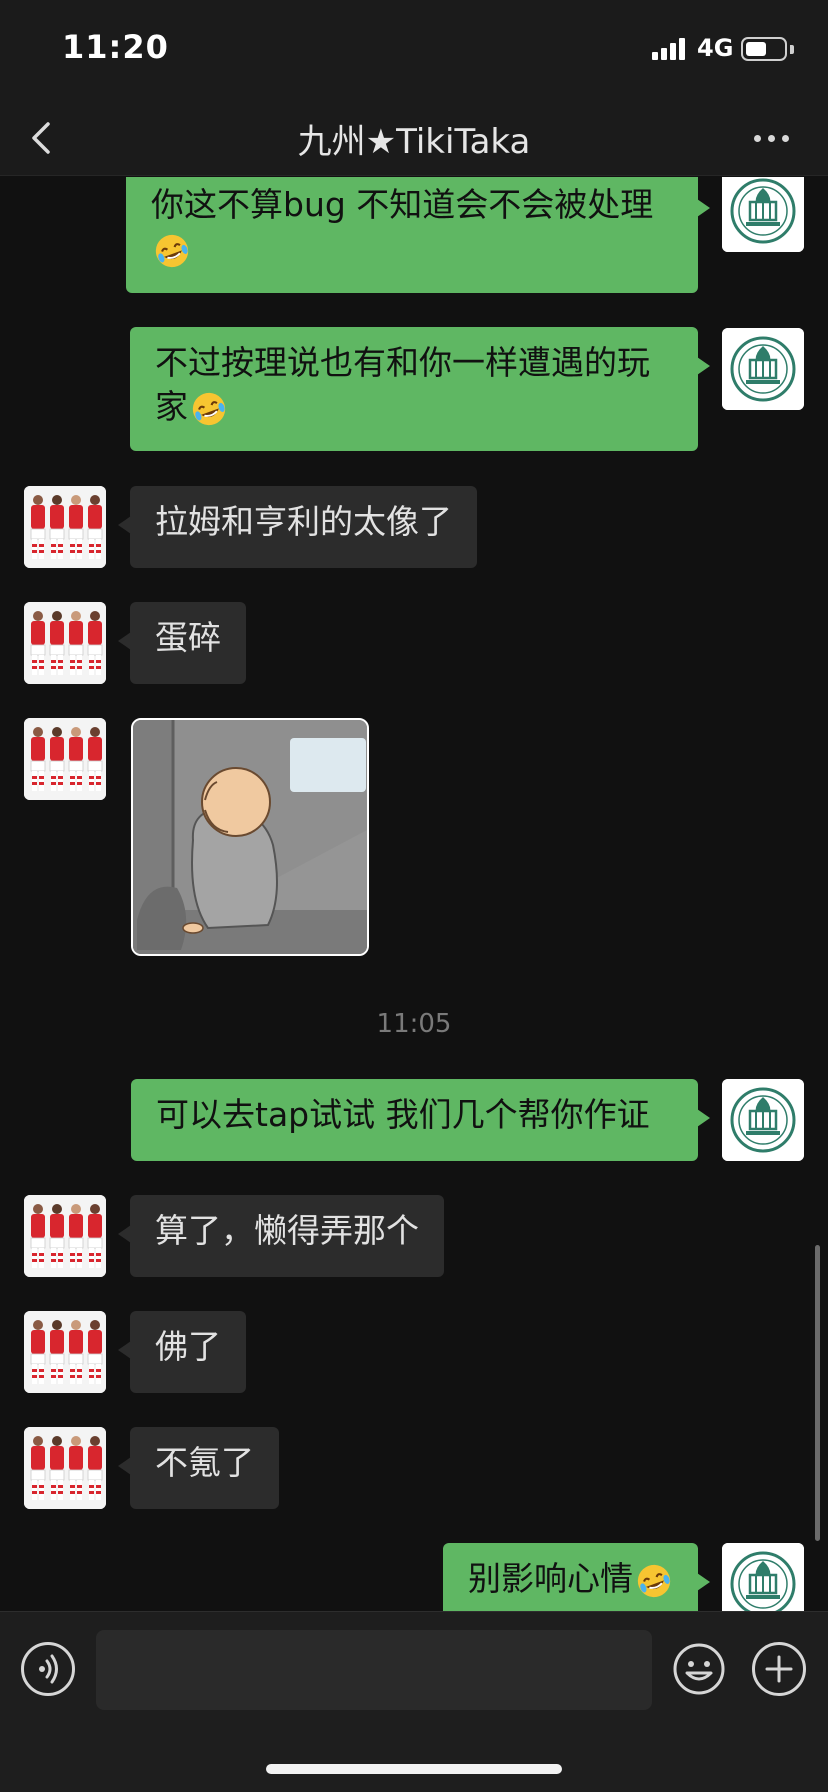 The height and width of the screenshot is (1792, 828). I want to click on message-text: 算了，懒得弄那个, so click(287, 1230).